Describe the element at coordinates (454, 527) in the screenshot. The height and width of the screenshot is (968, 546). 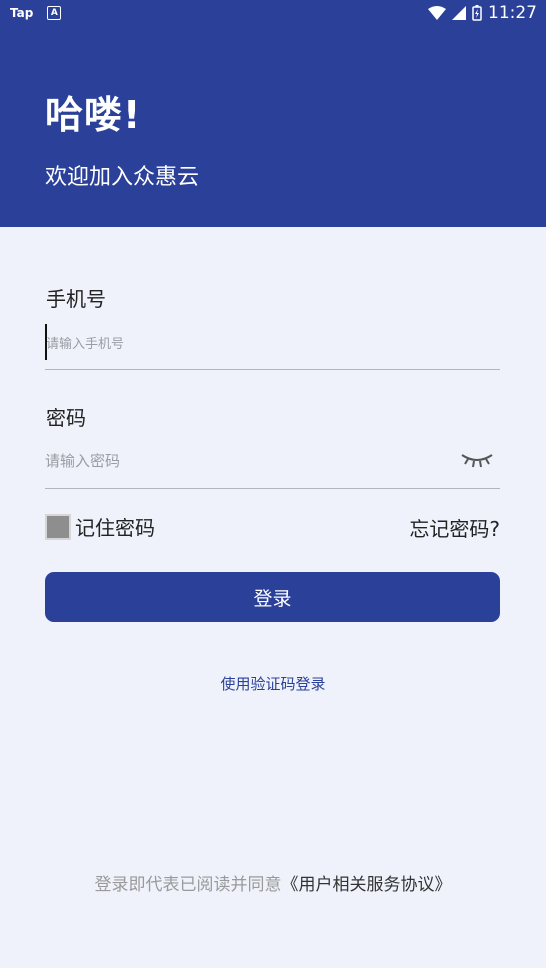
I see `forgot-password-link: 忘记密码?` at that location.